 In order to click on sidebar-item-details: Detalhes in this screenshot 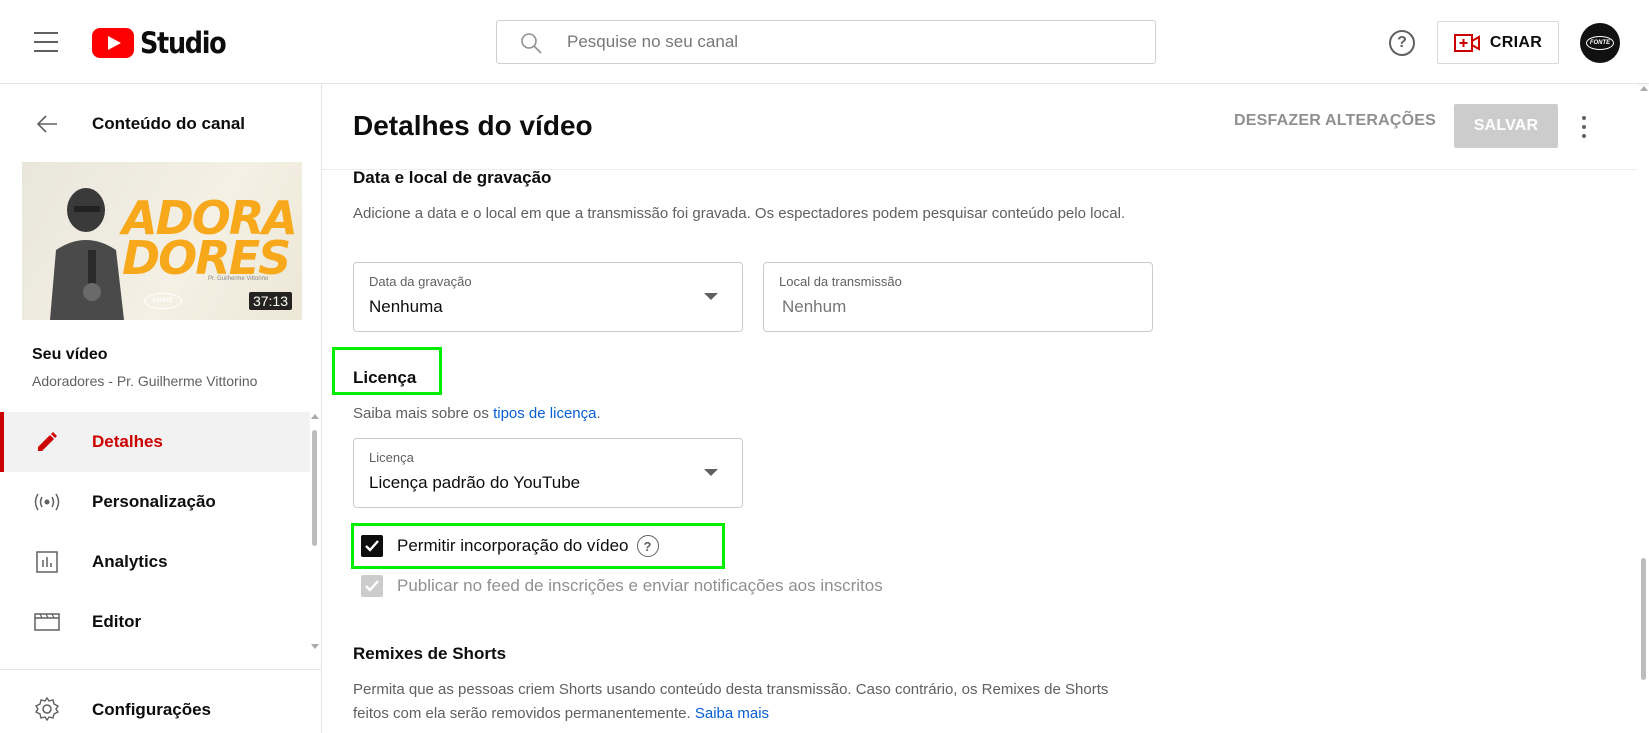, I will do `click(155, 442)`.